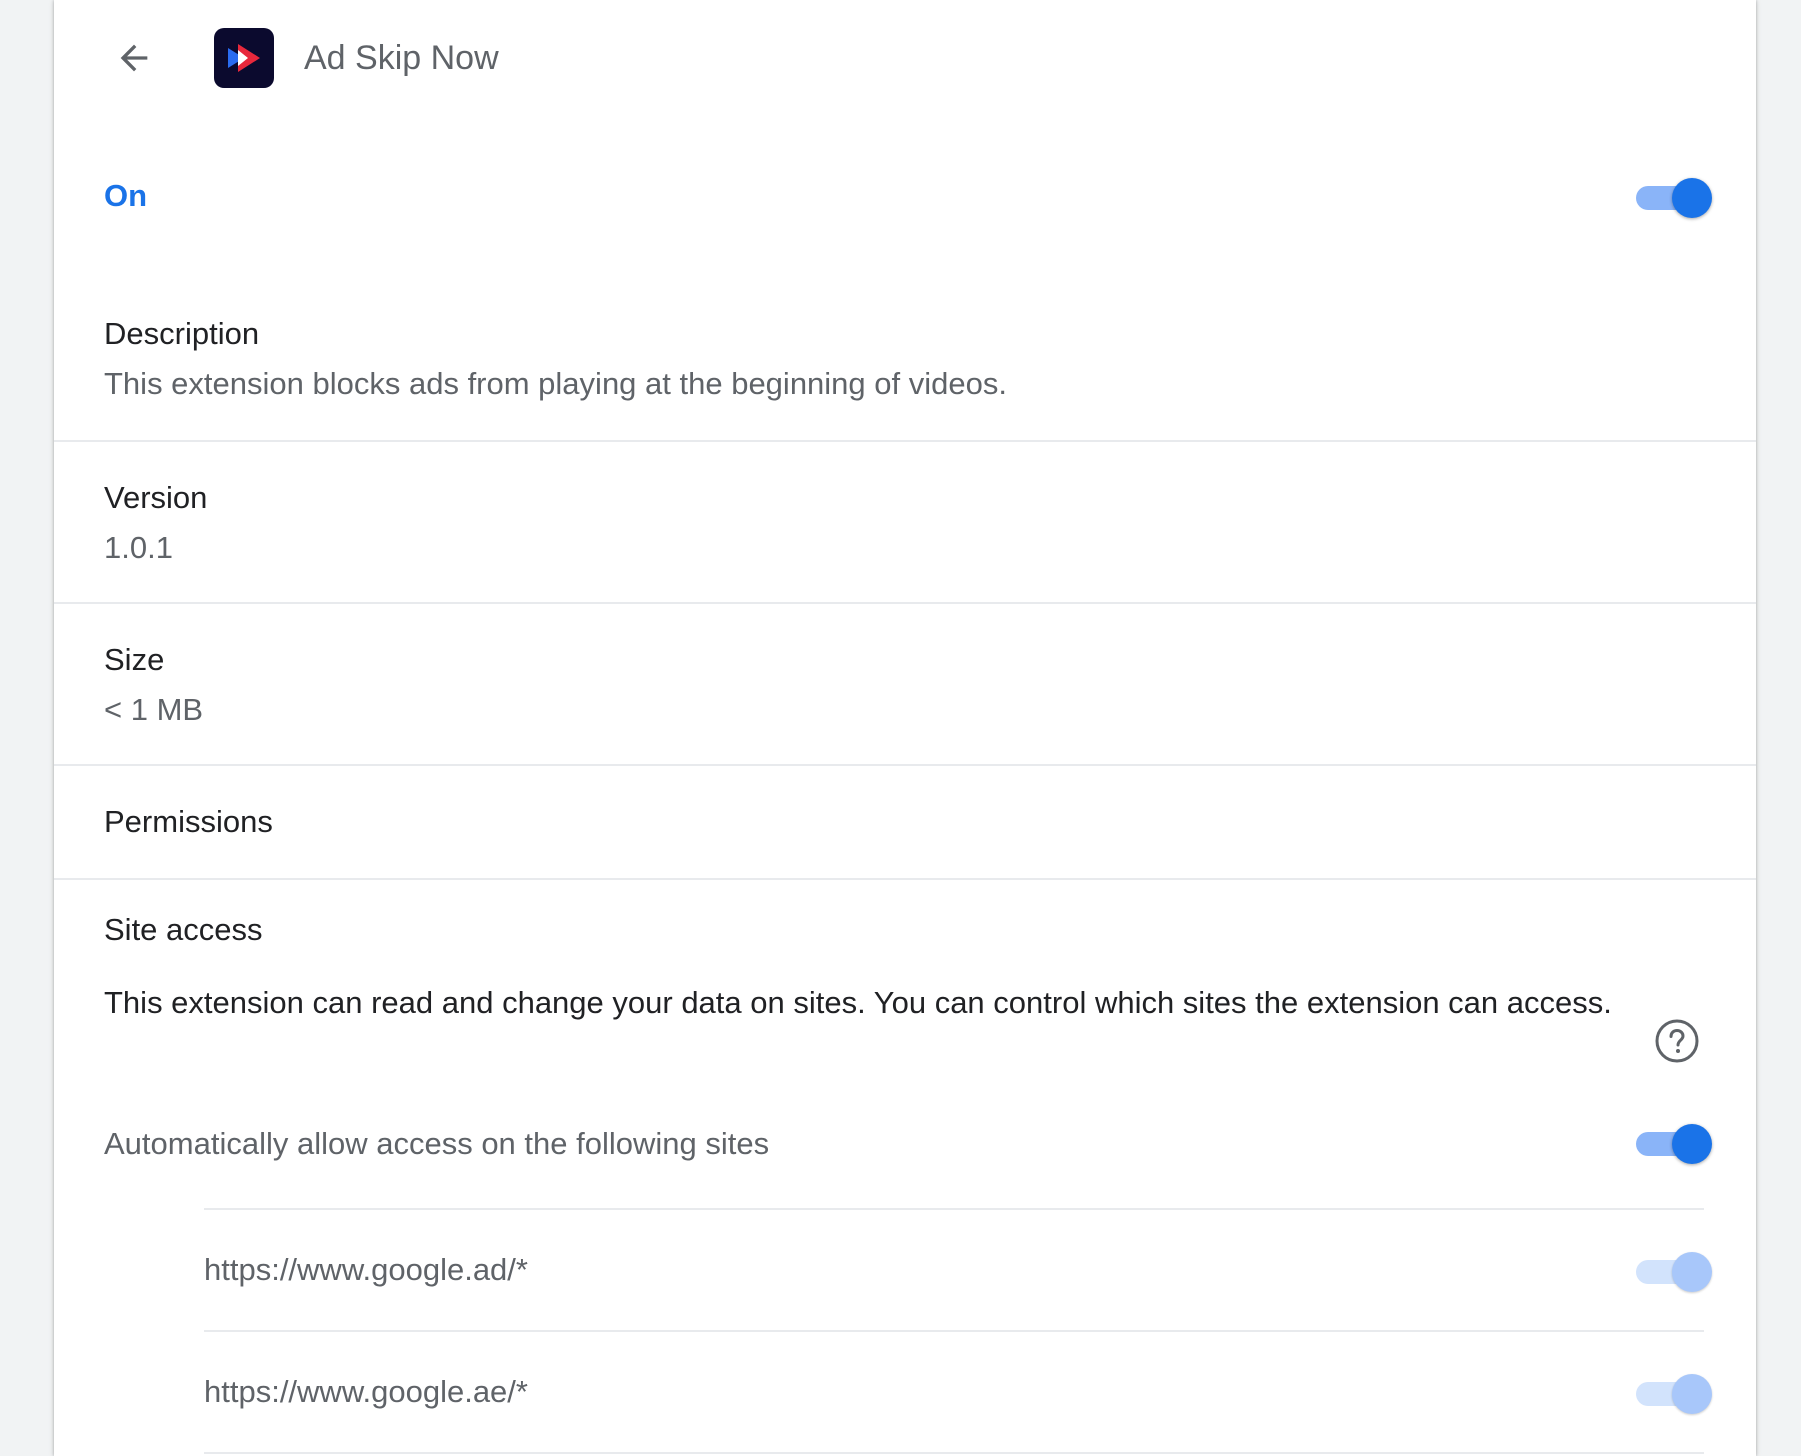 This screenshot has height=1456, width=1801. What do you see at coordinates (182, 333) in the screenshot?
I see `description-label: Description` at bounding box center [182, 333].